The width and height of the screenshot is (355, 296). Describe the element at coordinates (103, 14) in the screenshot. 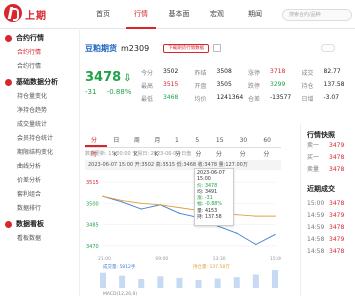

I see `nav-home: 首页` at that location.